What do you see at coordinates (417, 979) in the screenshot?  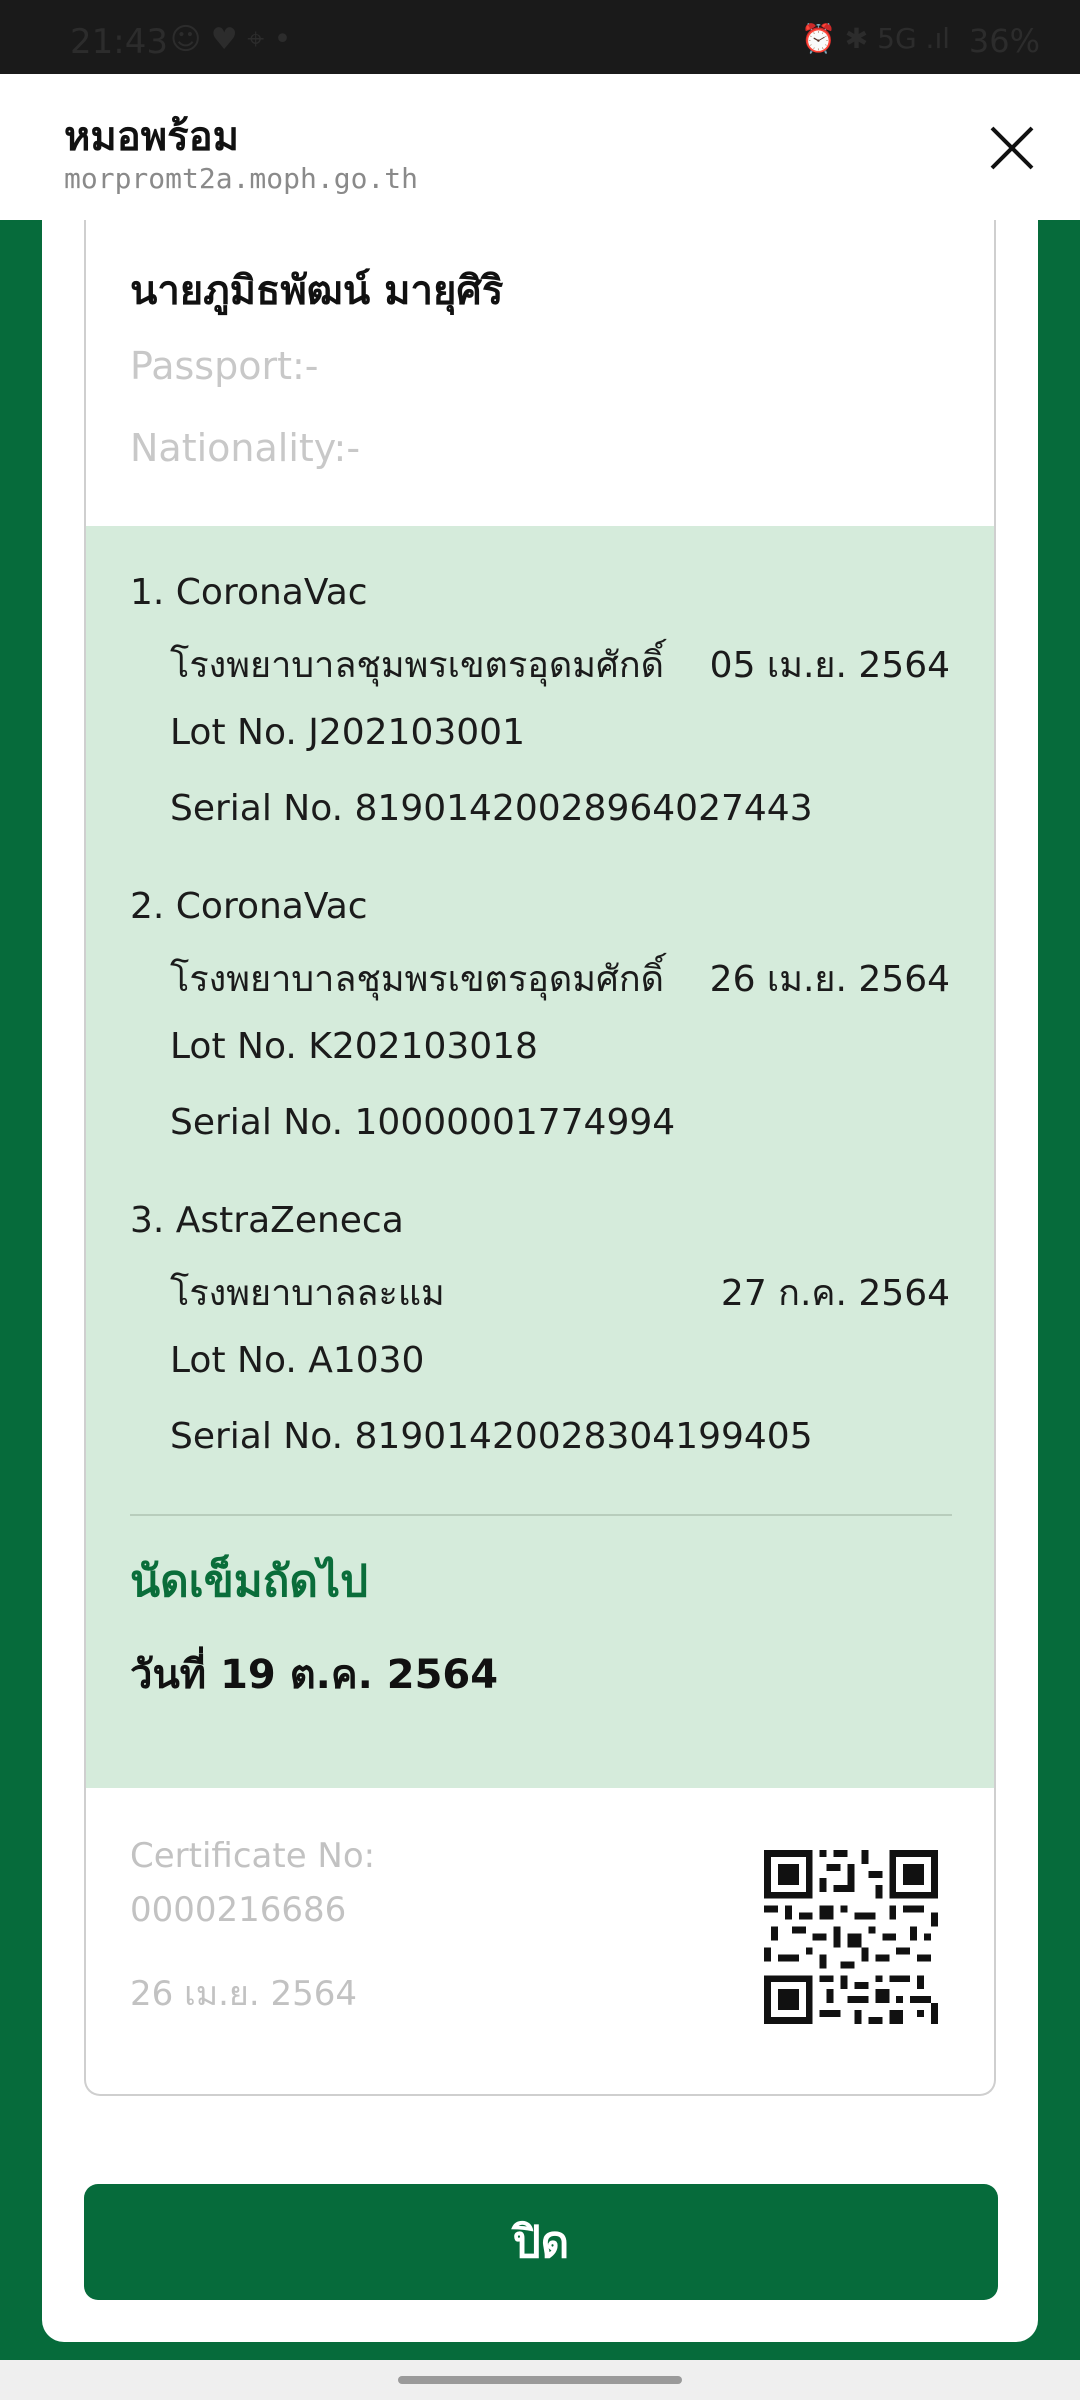 I see `dose-2-hospital: โรงพยาบาลชุมพรเขตรอุดมศักดิ์` at bounding box center [417, 979].